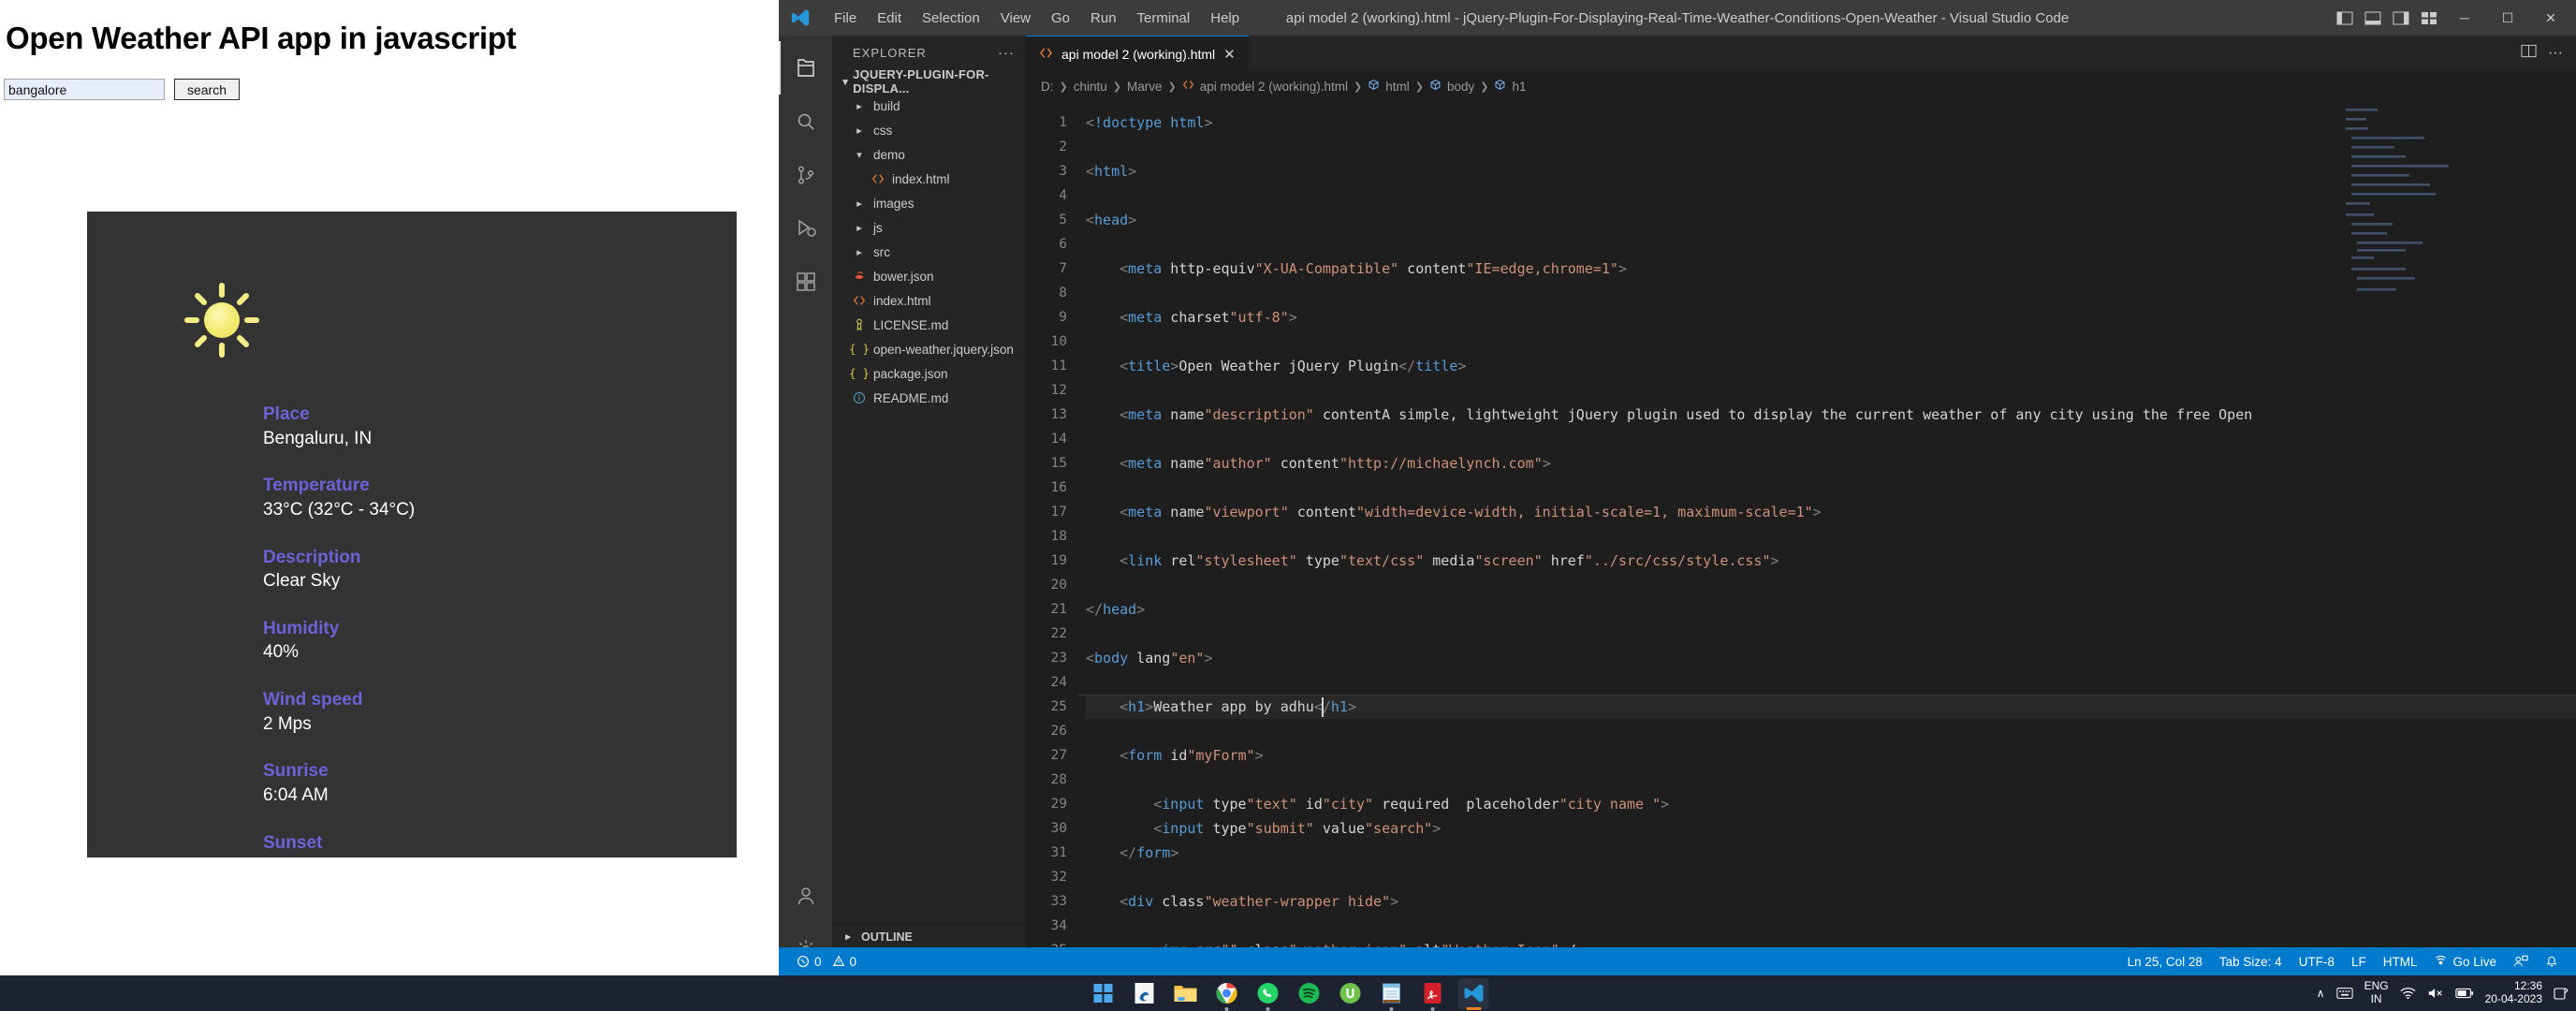  Describe the element at coordinates (2507, 18) in the screenshot. I see `maximize-button: ☐` at that location.